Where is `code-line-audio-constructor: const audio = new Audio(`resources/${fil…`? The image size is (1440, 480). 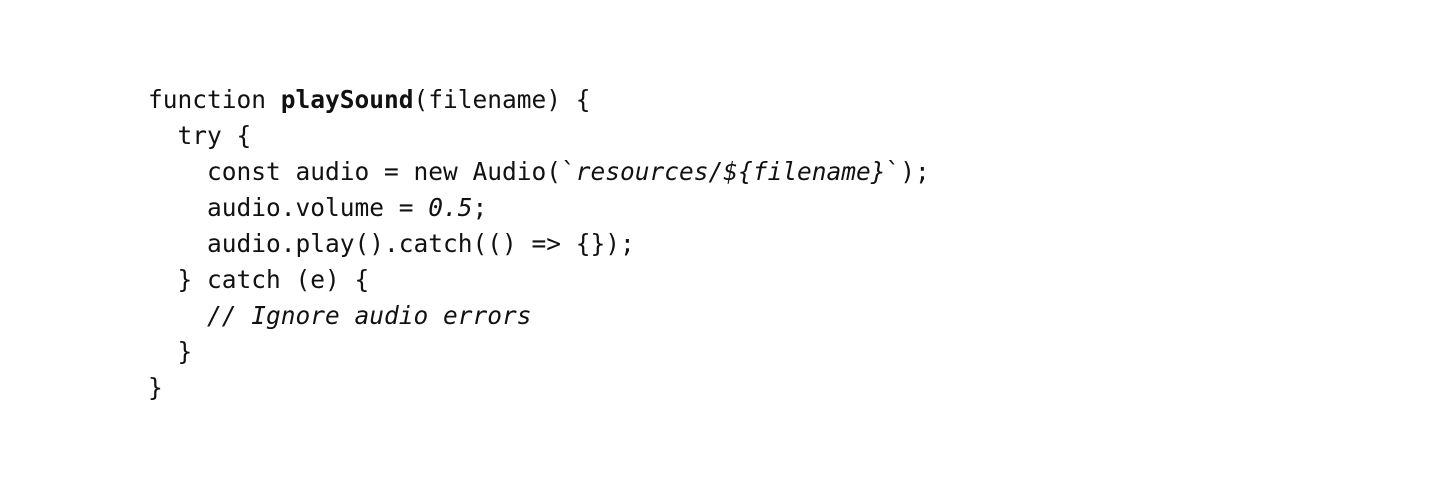
code-line-audio-constructor: const audio = new Audio(`resources/${fil… is located at coordinates (539, 172).